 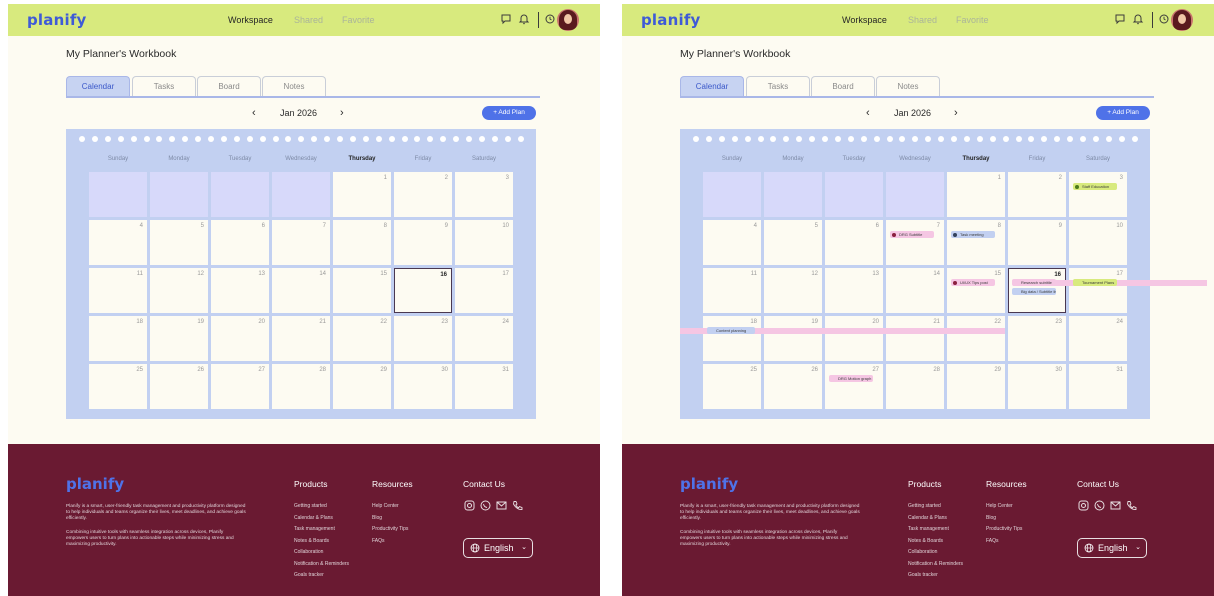 What do you see at coordinates (1037, 338) in the screenshot?
I see `calendar-day-cell: 23` at bounding box center [1037, 338].